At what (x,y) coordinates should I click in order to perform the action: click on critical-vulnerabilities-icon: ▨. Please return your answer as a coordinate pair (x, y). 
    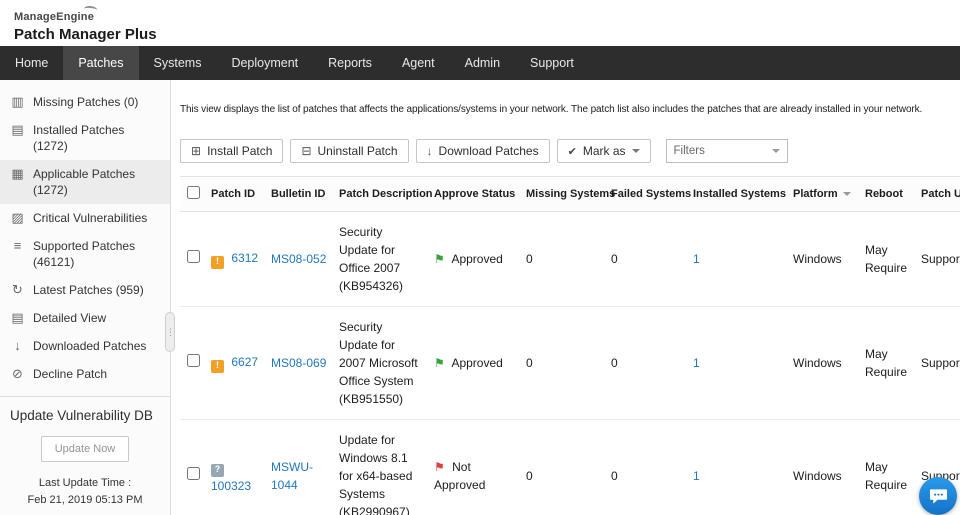
    Looking at the image, I should click on (17, 217).